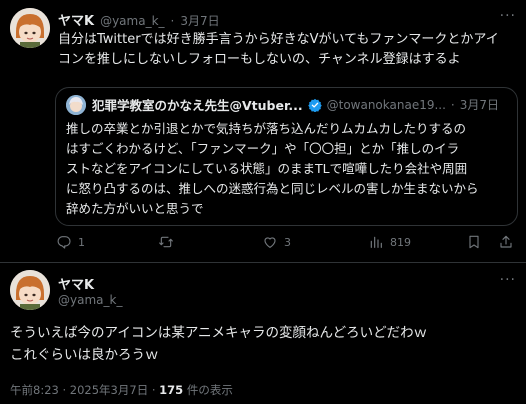 The image size is (526, 404). I want to click on share-icon, so click(506, 241).